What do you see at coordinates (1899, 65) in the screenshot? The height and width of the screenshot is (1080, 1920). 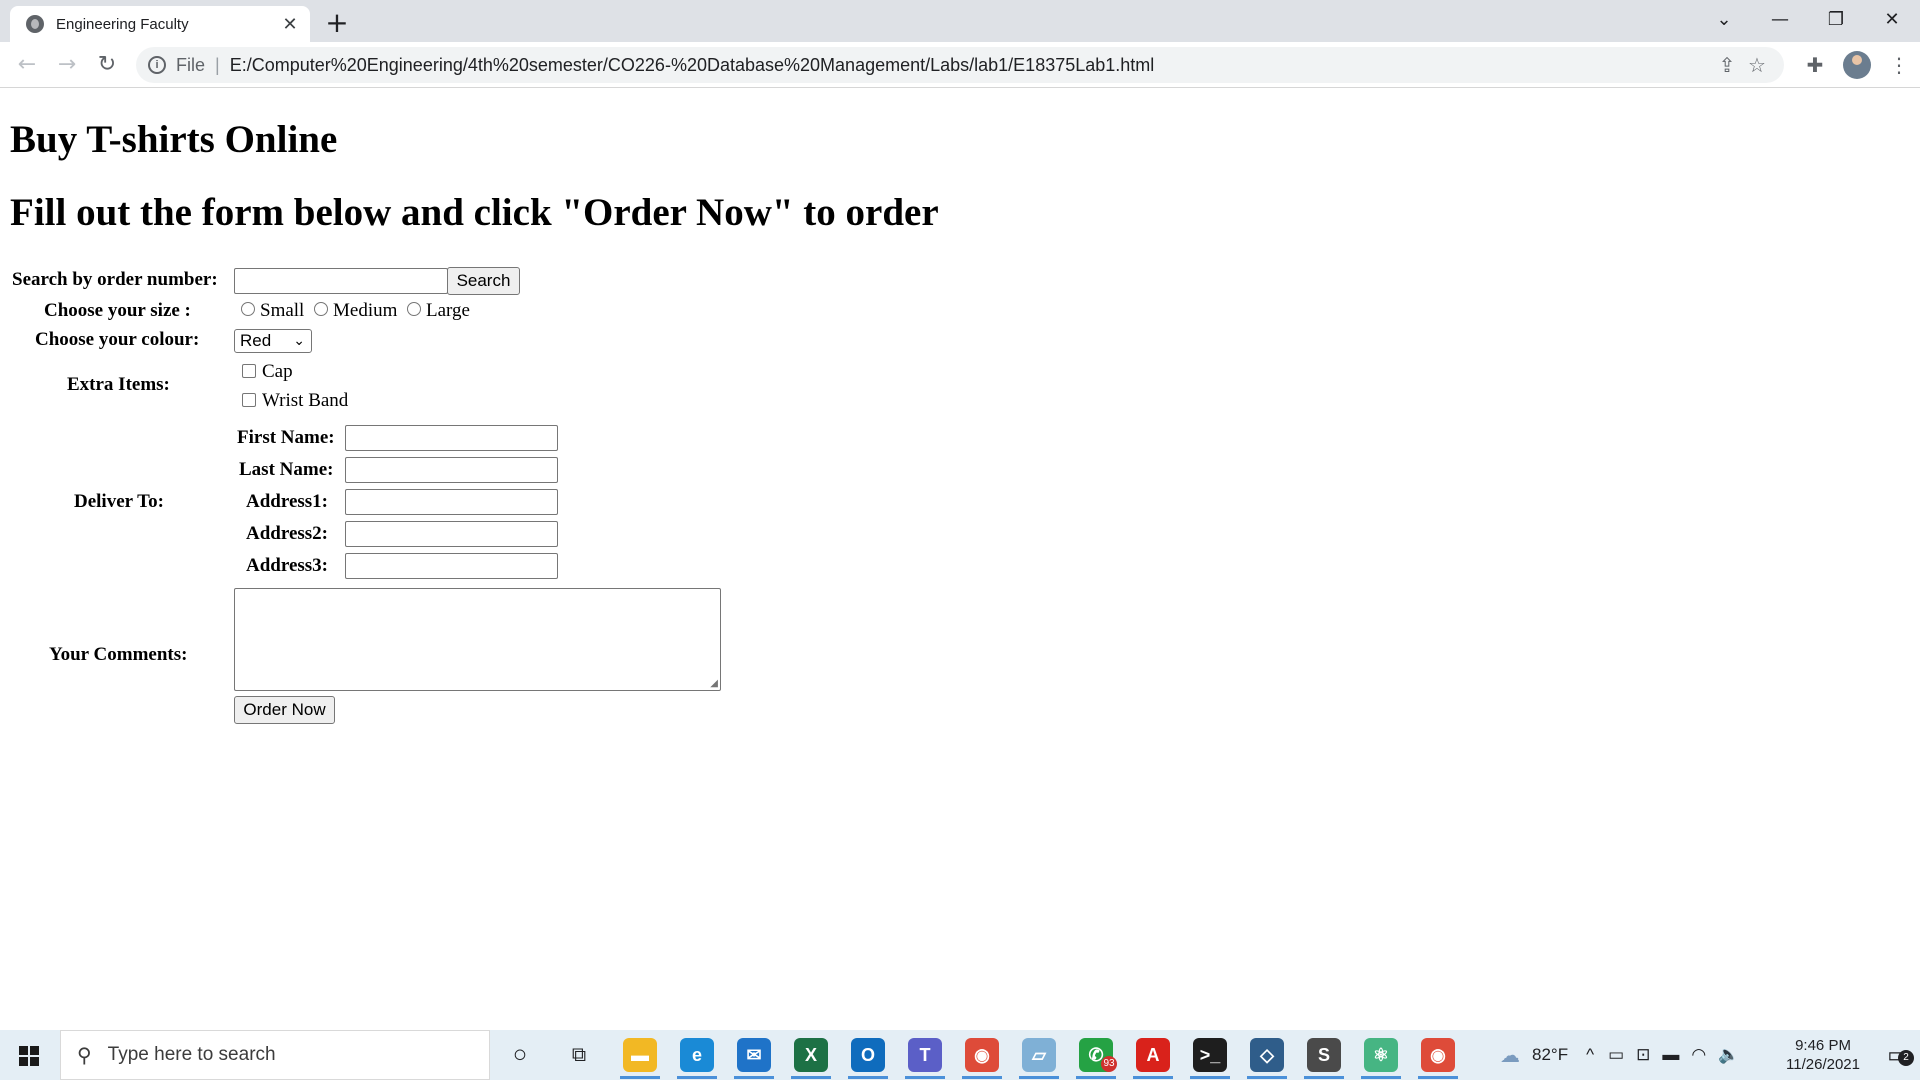 I see `menu-icon: ⋮` at bounding box center [1899, 65].